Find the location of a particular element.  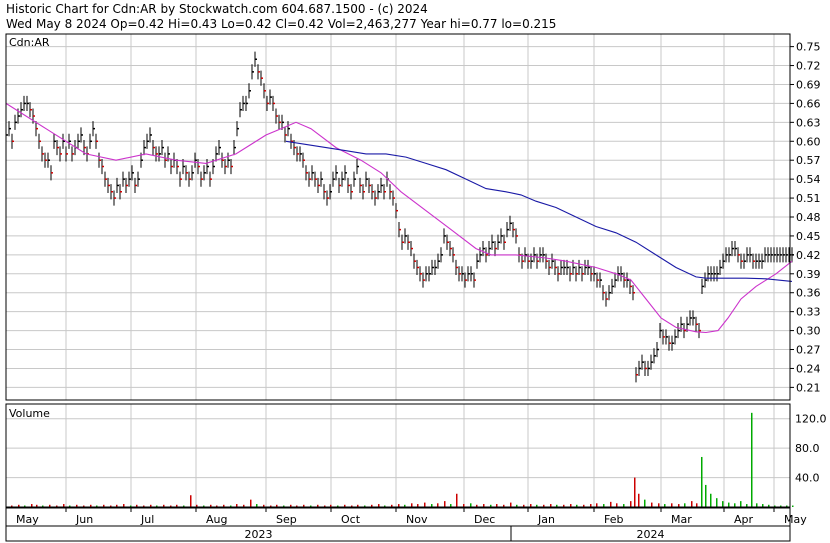

price-y-tick-label: 0.69 is located at coordinates (808, 84).